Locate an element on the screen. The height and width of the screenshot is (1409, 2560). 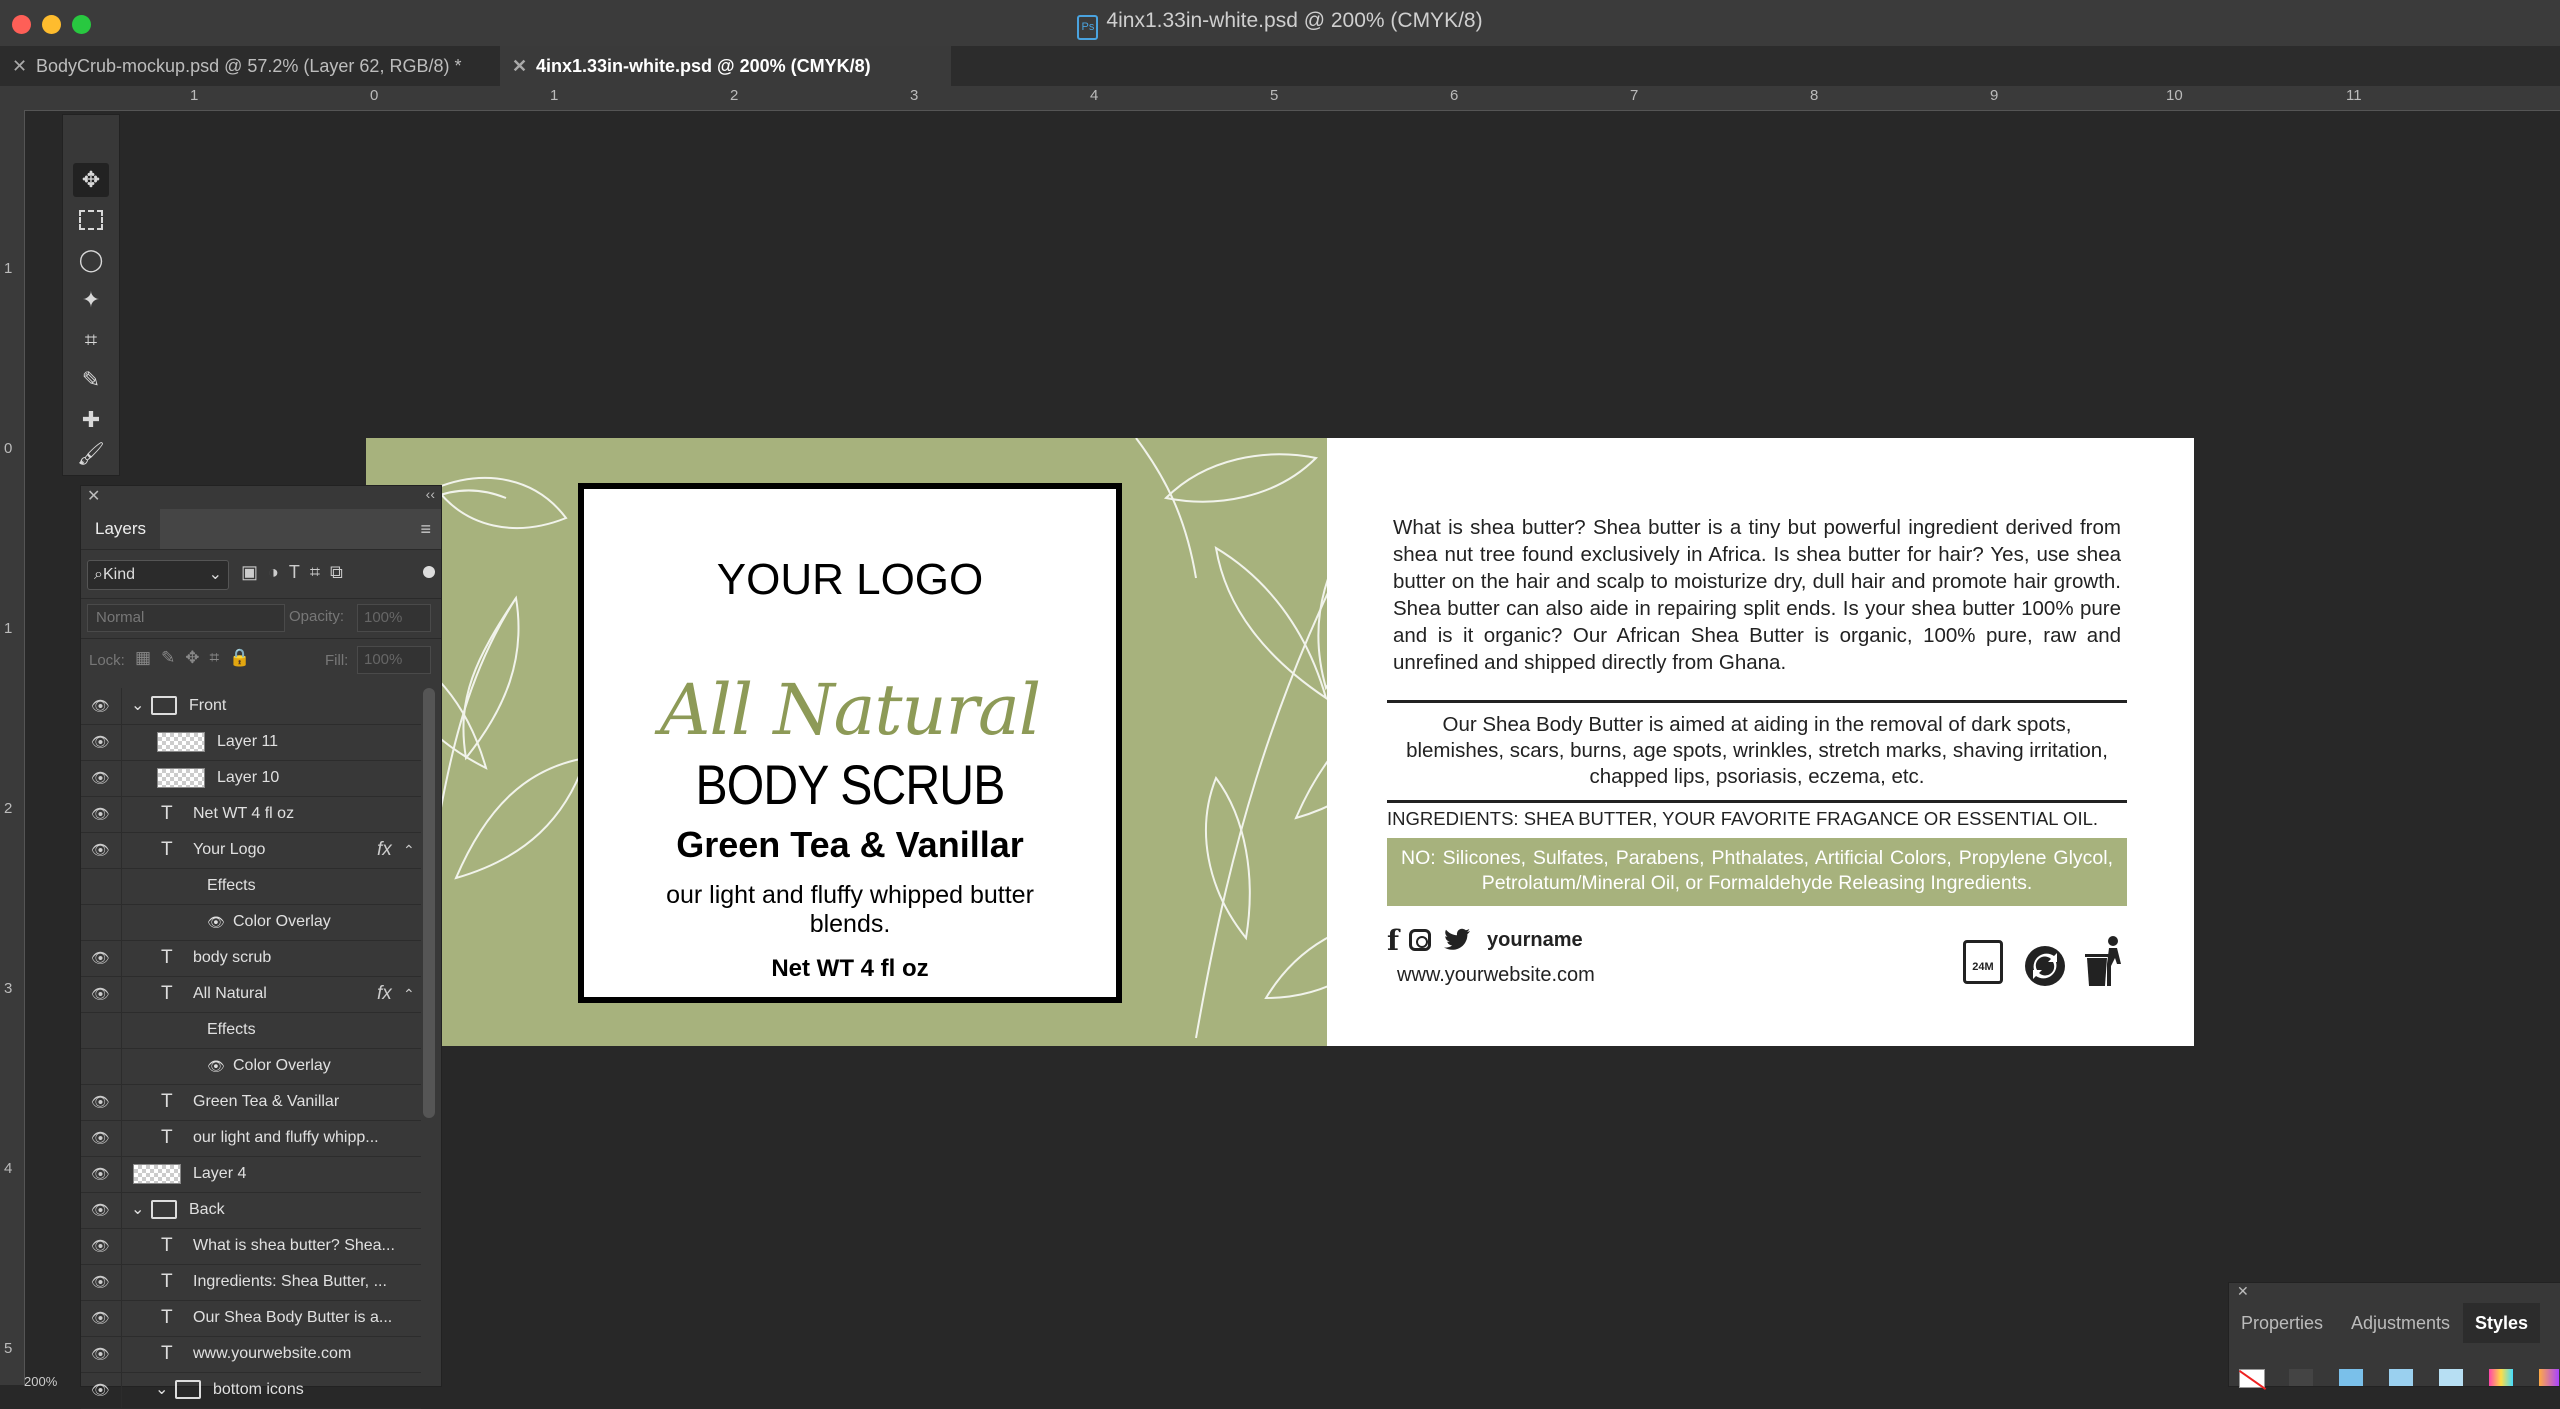
divider is located at coordinates (1757, 701).